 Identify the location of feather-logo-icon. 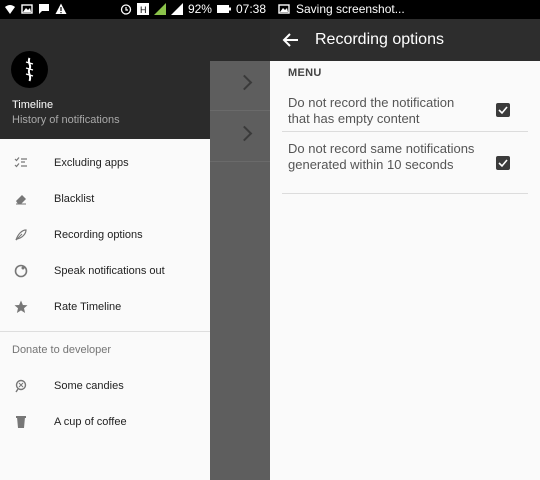
(29, 69).